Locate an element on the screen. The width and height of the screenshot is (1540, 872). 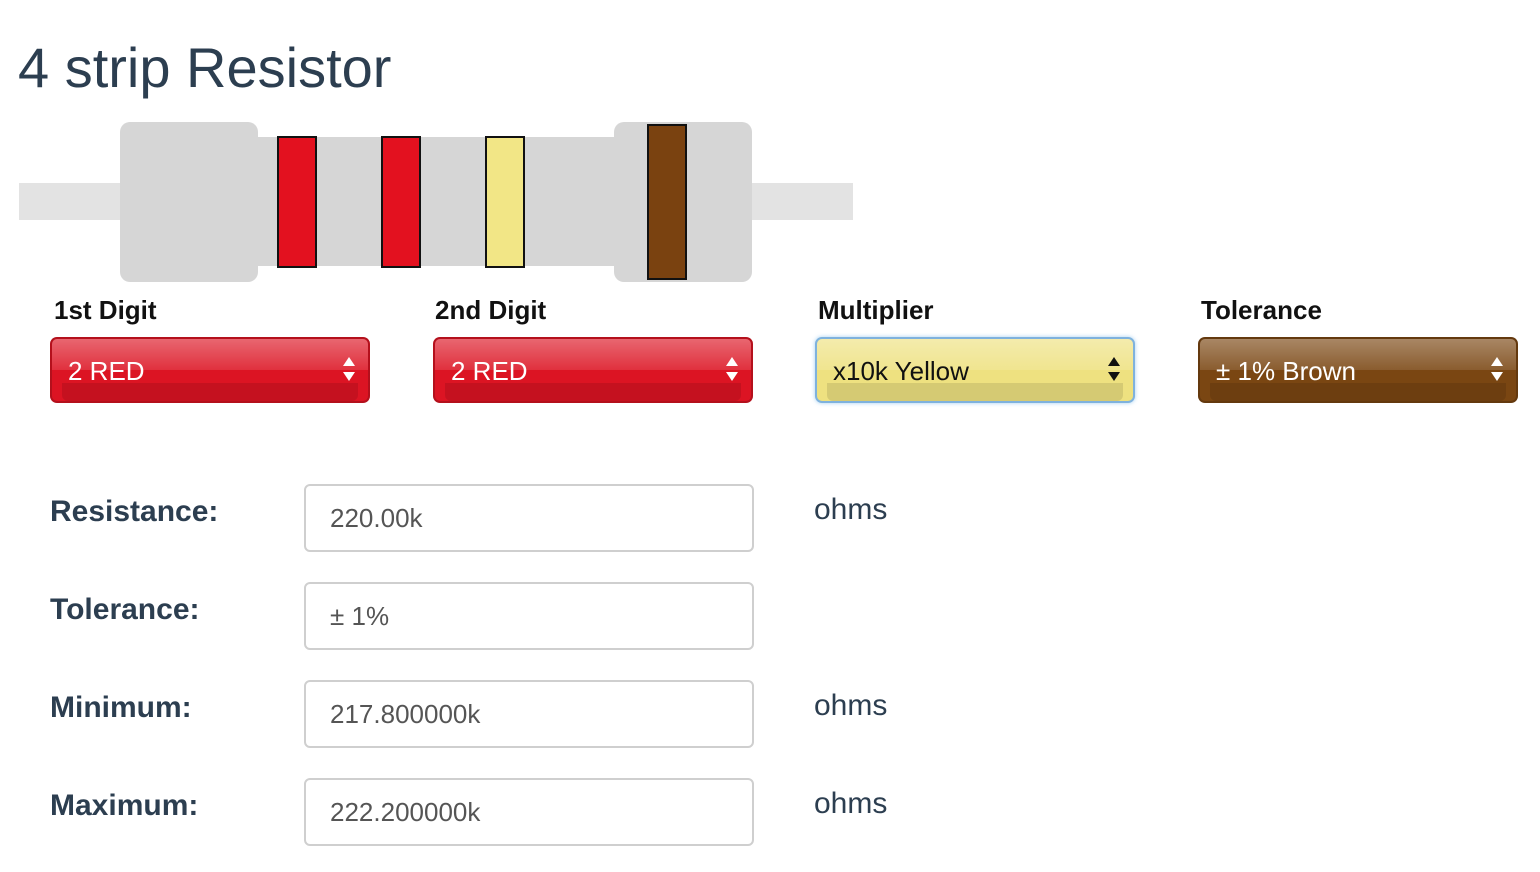
second-digit-label: 2nd Digit is located at coordinates (491, 310).